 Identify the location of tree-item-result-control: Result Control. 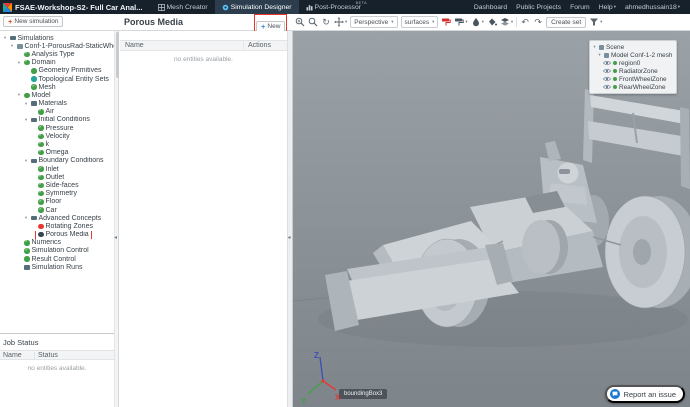
(57, 259).